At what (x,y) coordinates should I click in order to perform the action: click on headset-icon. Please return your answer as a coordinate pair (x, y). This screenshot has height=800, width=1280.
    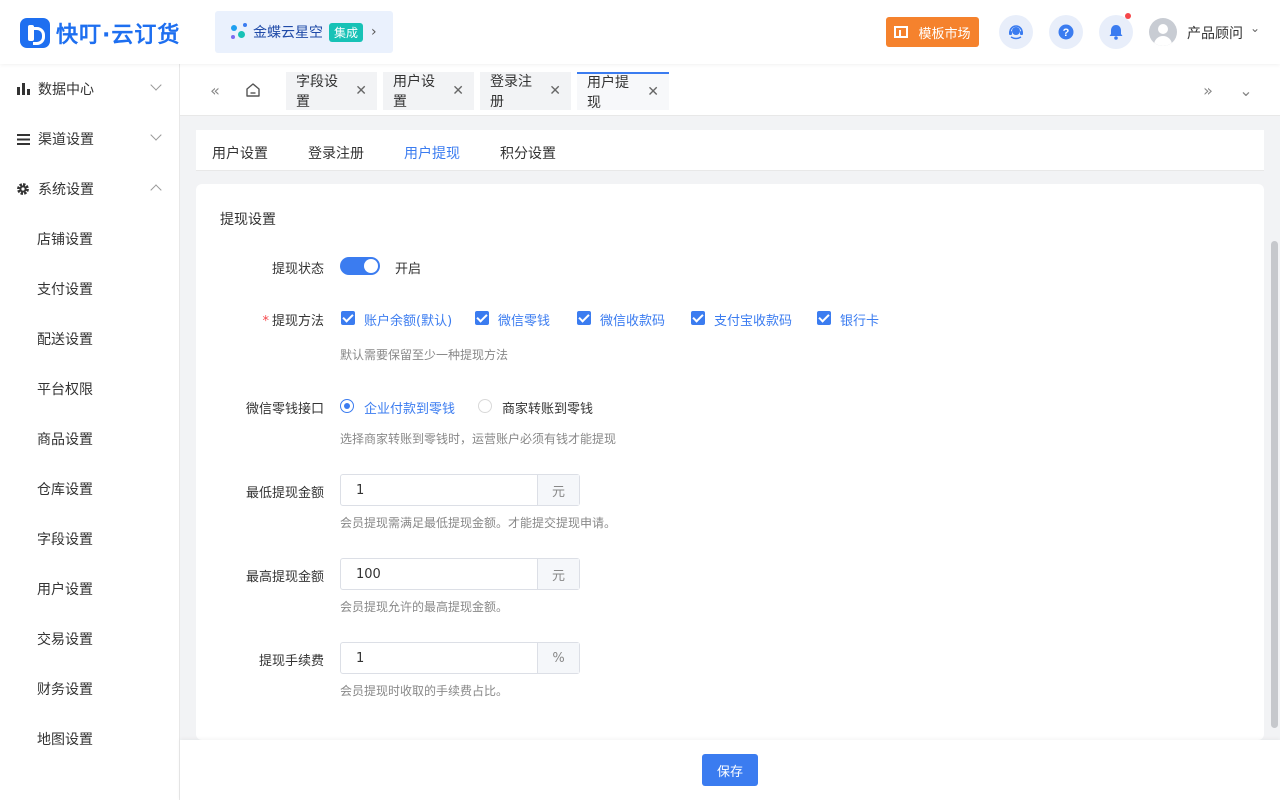
    Looking at the image, I should click on (1016, 32).